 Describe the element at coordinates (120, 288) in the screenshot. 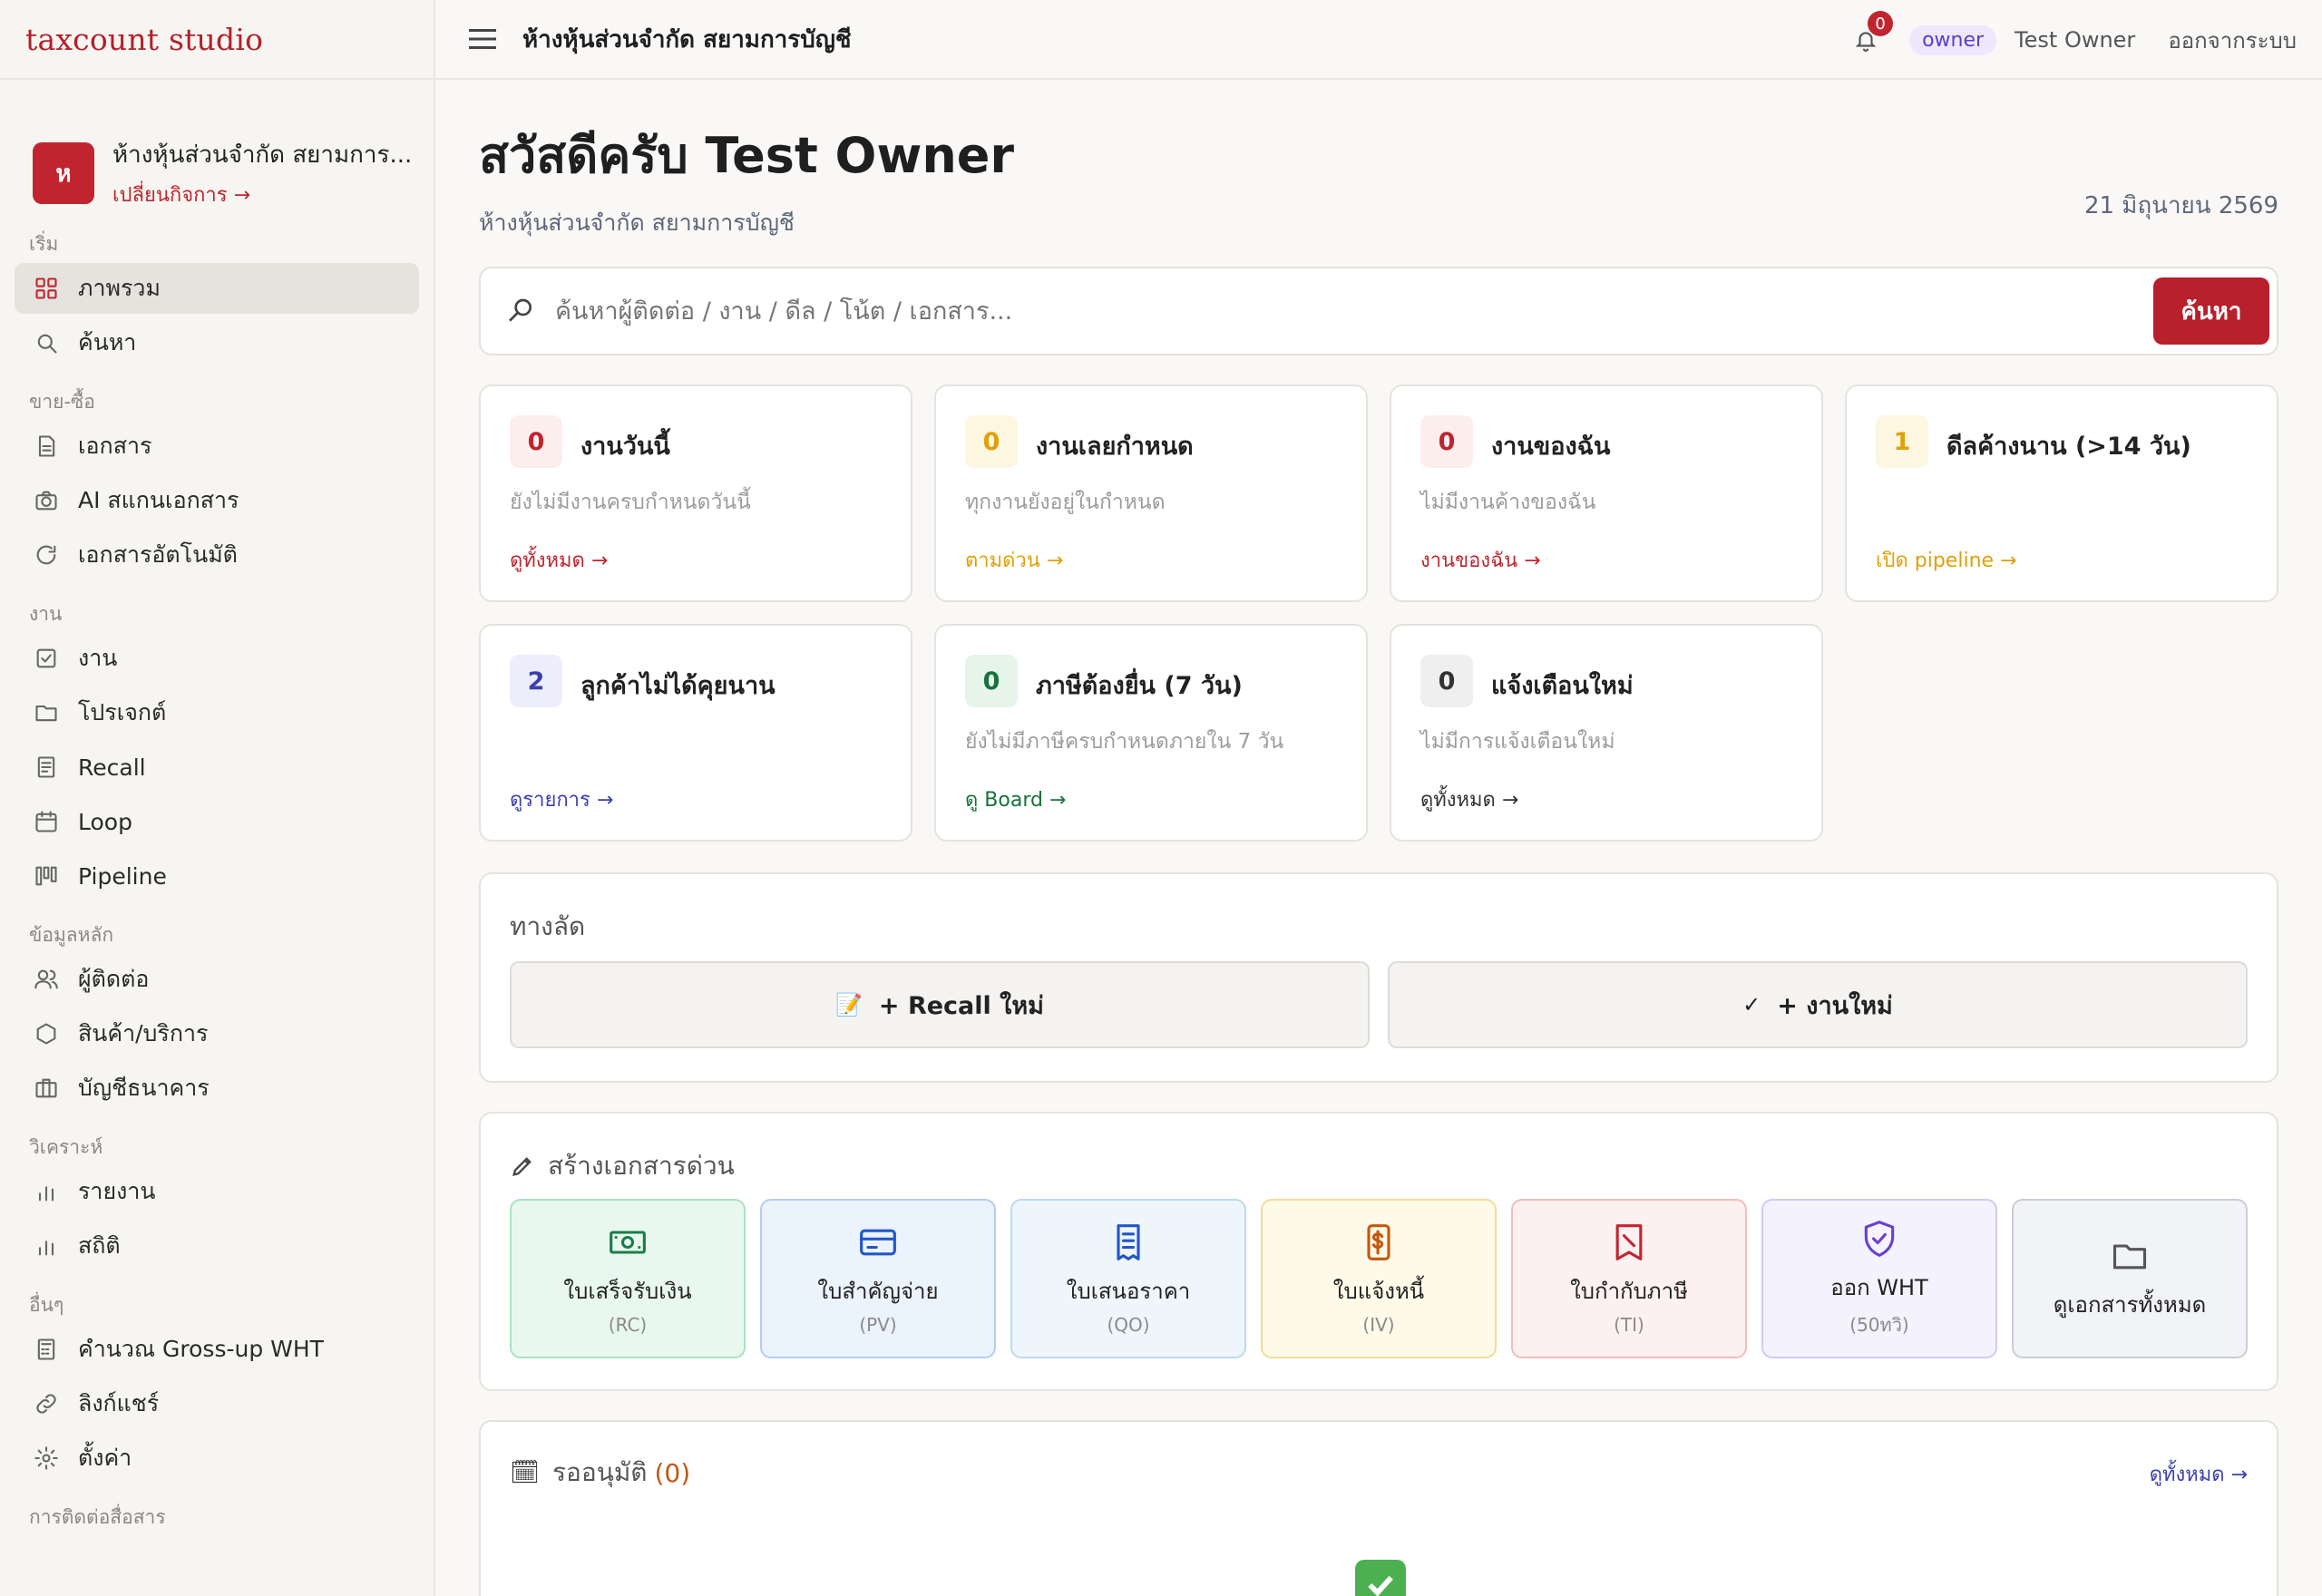

I see `sidebar-item-label: ภาพรวม` at that location.